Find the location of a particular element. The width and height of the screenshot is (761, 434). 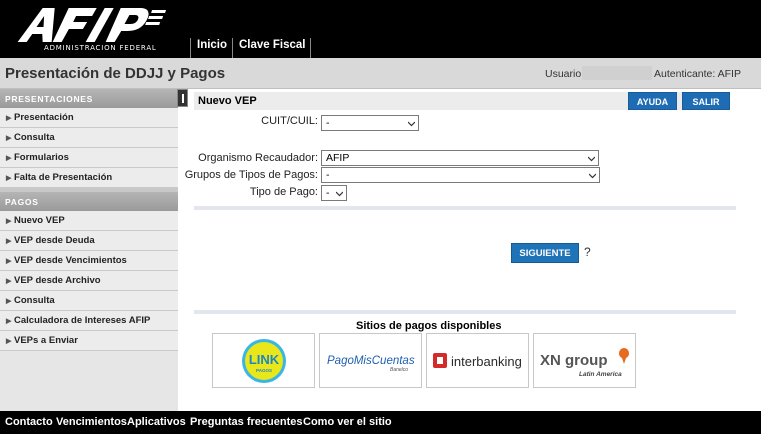

sidebar-item-label: Nuevo VEP is located at coordinates (39, 220).